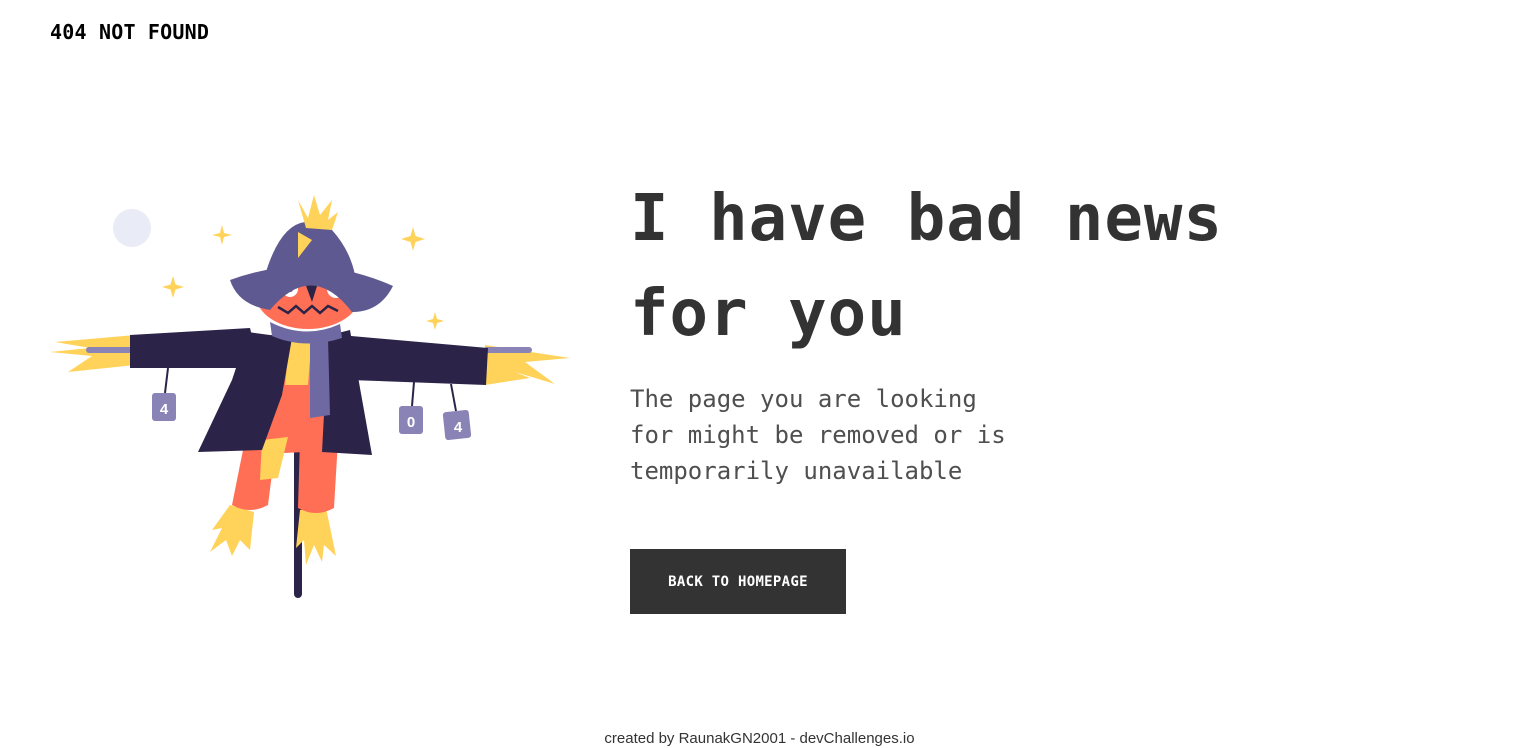  Describe the element at coordinates (738, 581) in the screenshot. I see `back-to-homepage-button: BACK TO HOMEPAGE` at that location.